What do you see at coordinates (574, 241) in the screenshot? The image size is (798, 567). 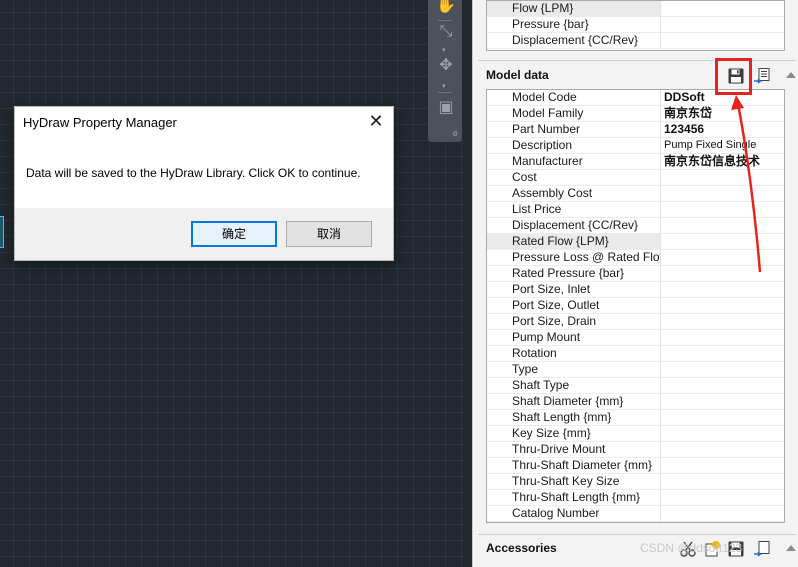 I see `property-name: Rated Flow {LPM}` at bounding box center [574, 241].